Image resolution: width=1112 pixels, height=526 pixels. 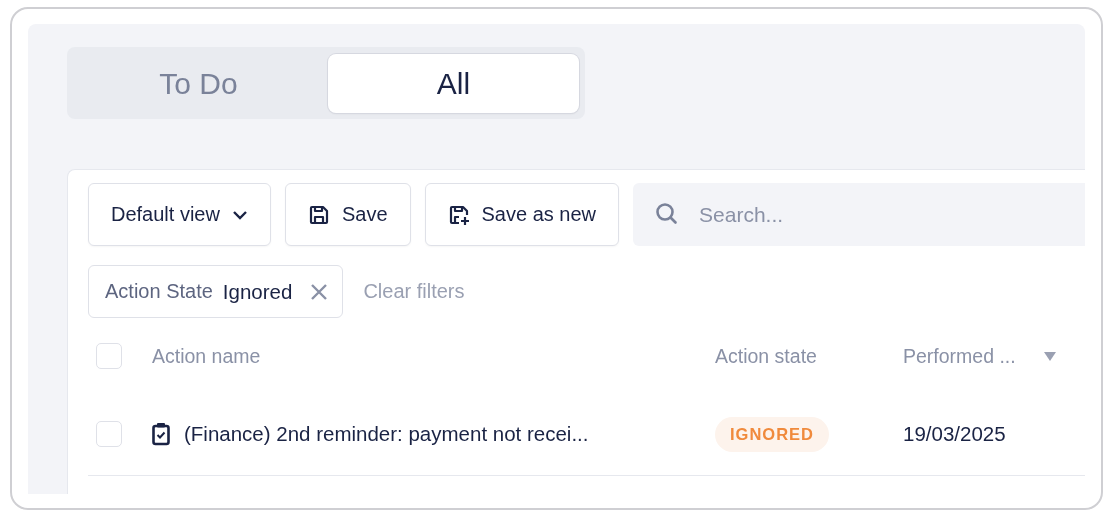 What do you see at coordinates (159, 291) in the screenshot?
I see `filter-field: Action State` at bounding box center [159, 291].